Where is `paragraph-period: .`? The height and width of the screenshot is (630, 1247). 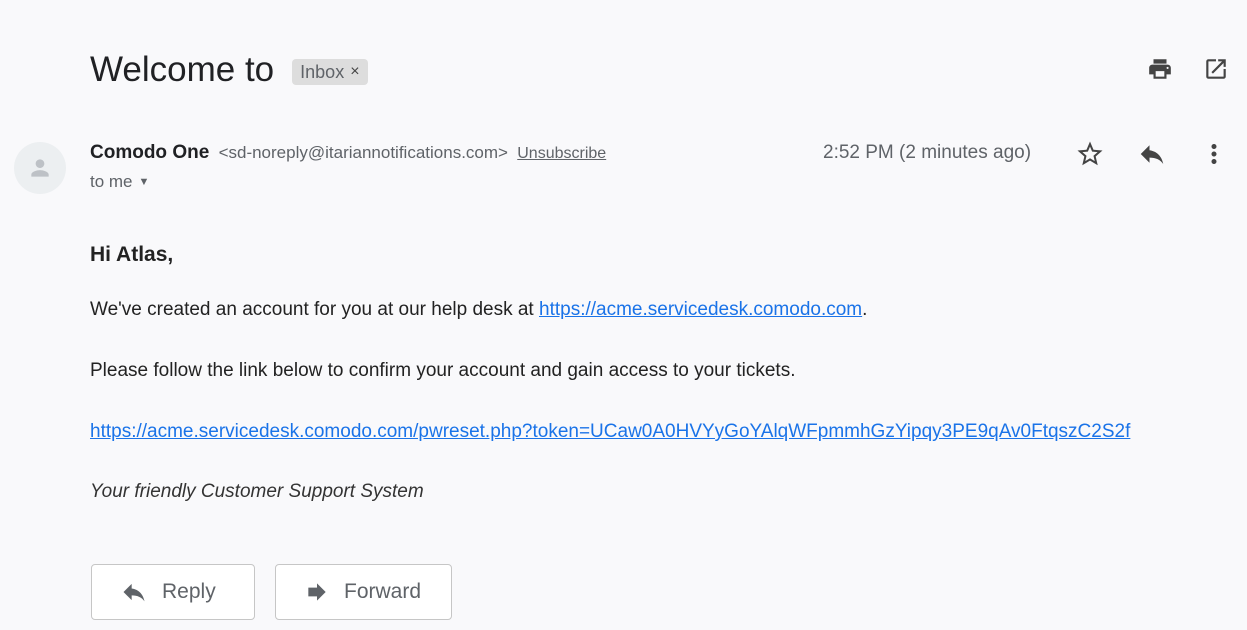
paragraph-period: . is located at coordinates (865, 309).